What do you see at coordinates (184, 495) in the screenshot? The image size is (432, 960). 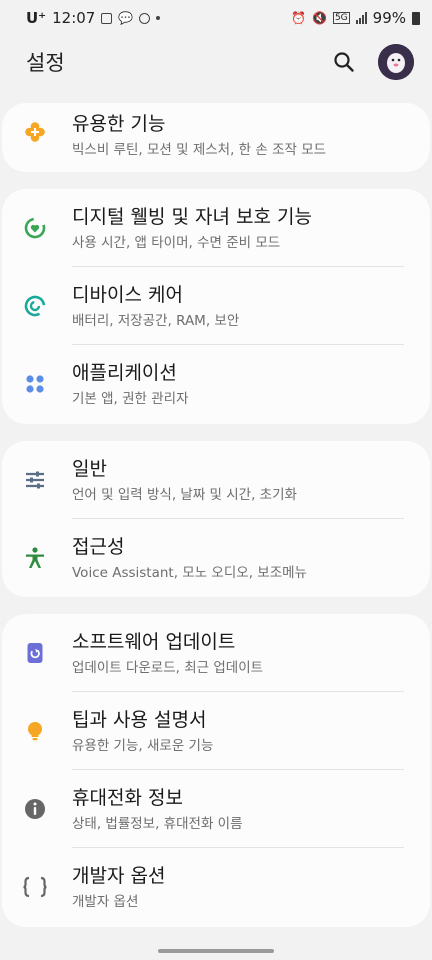 I see `item-subtitle: 언어 및 입력 방식, 날짜 및 시간, 초기화` at bounding box center [184, 495].